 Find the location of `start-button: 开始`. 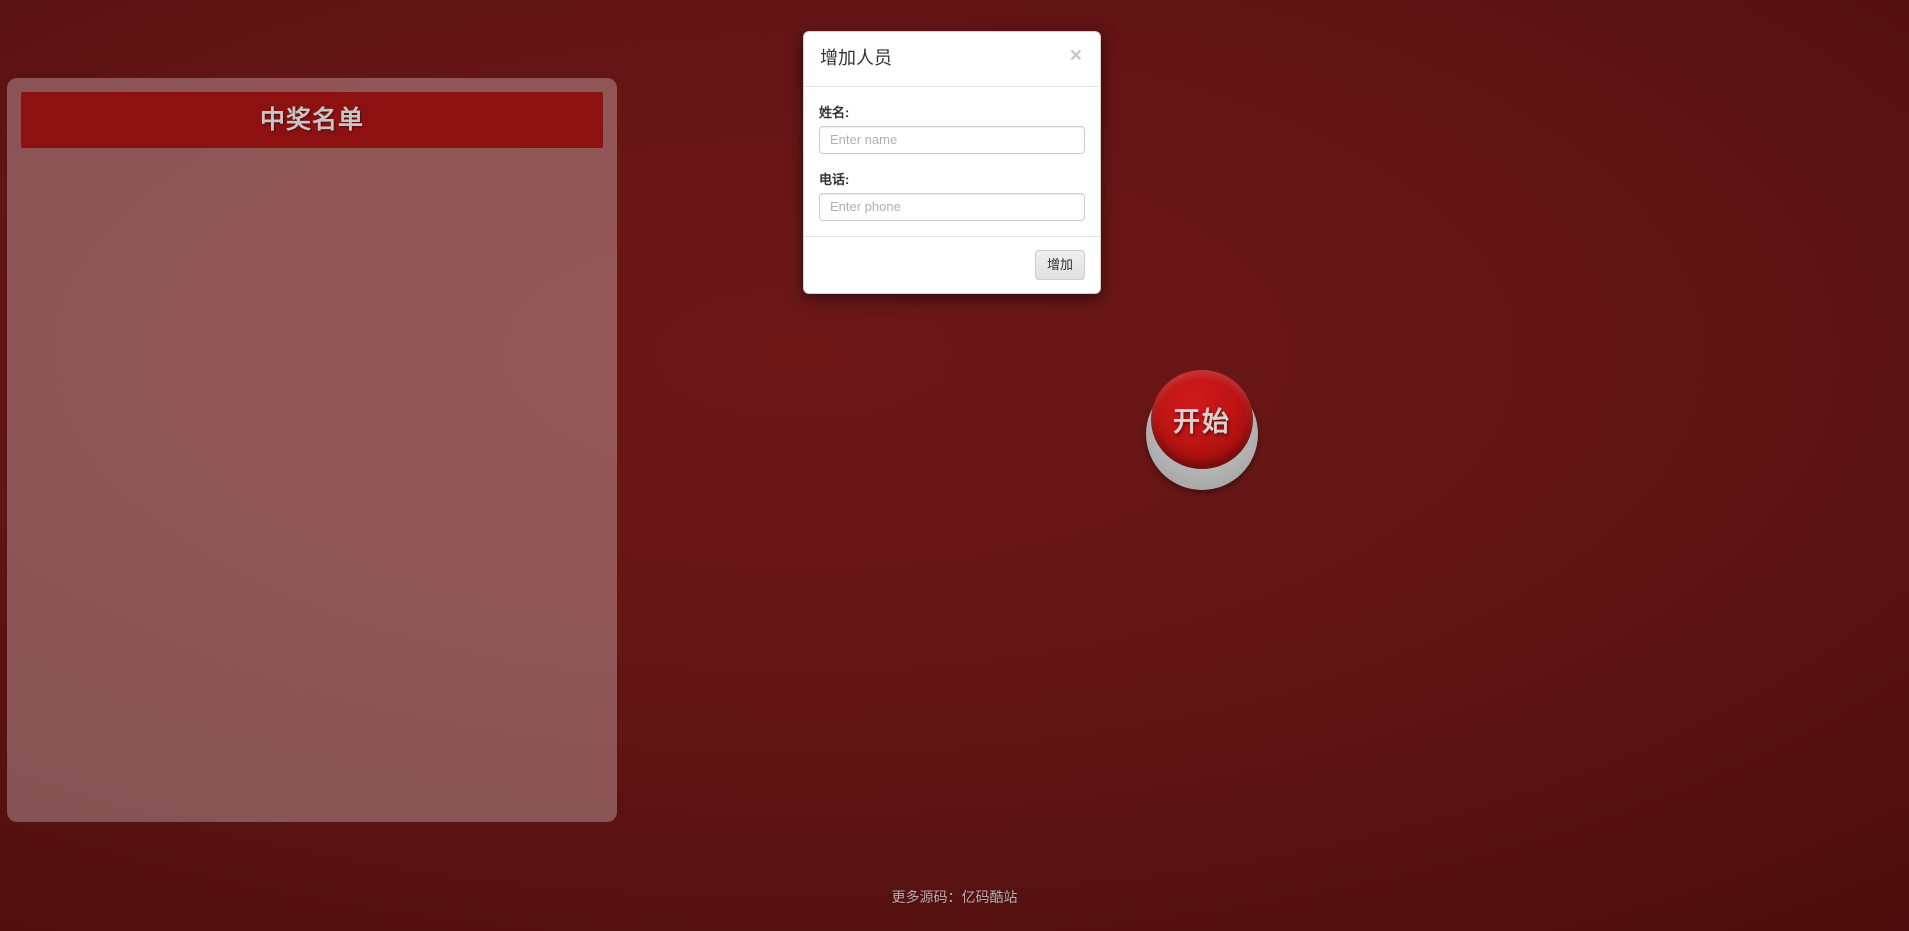

start-button: 开始 is located at coordinates (1202, 430).